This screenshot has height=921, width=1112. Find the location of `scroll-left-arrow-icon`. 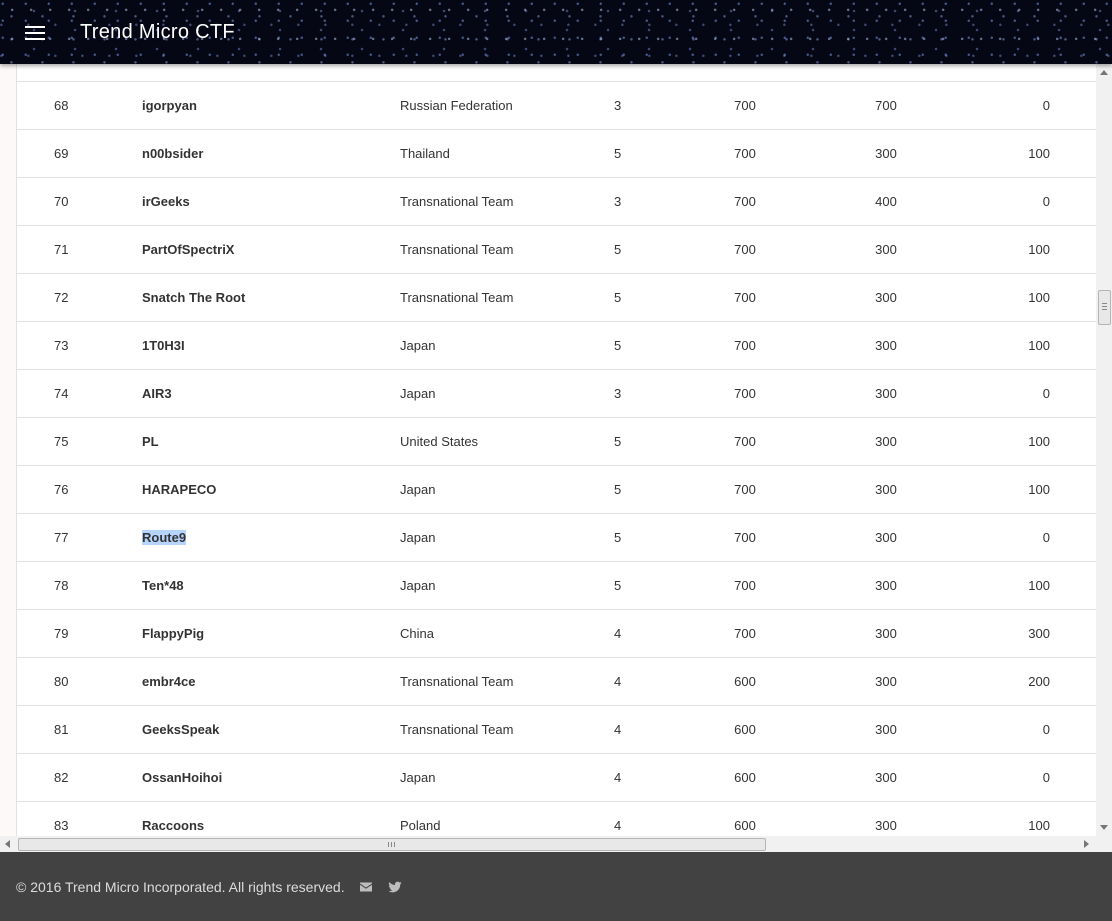

scroll-left-arrow-icon is located at coordinates (7, 844).